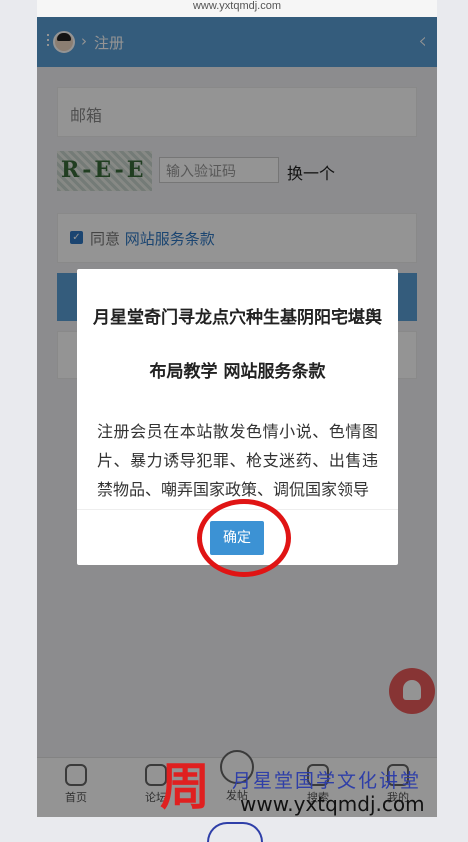  Describe the element at coordinates (235, 832) in the screenshot. I see `seal-icon` at that location.